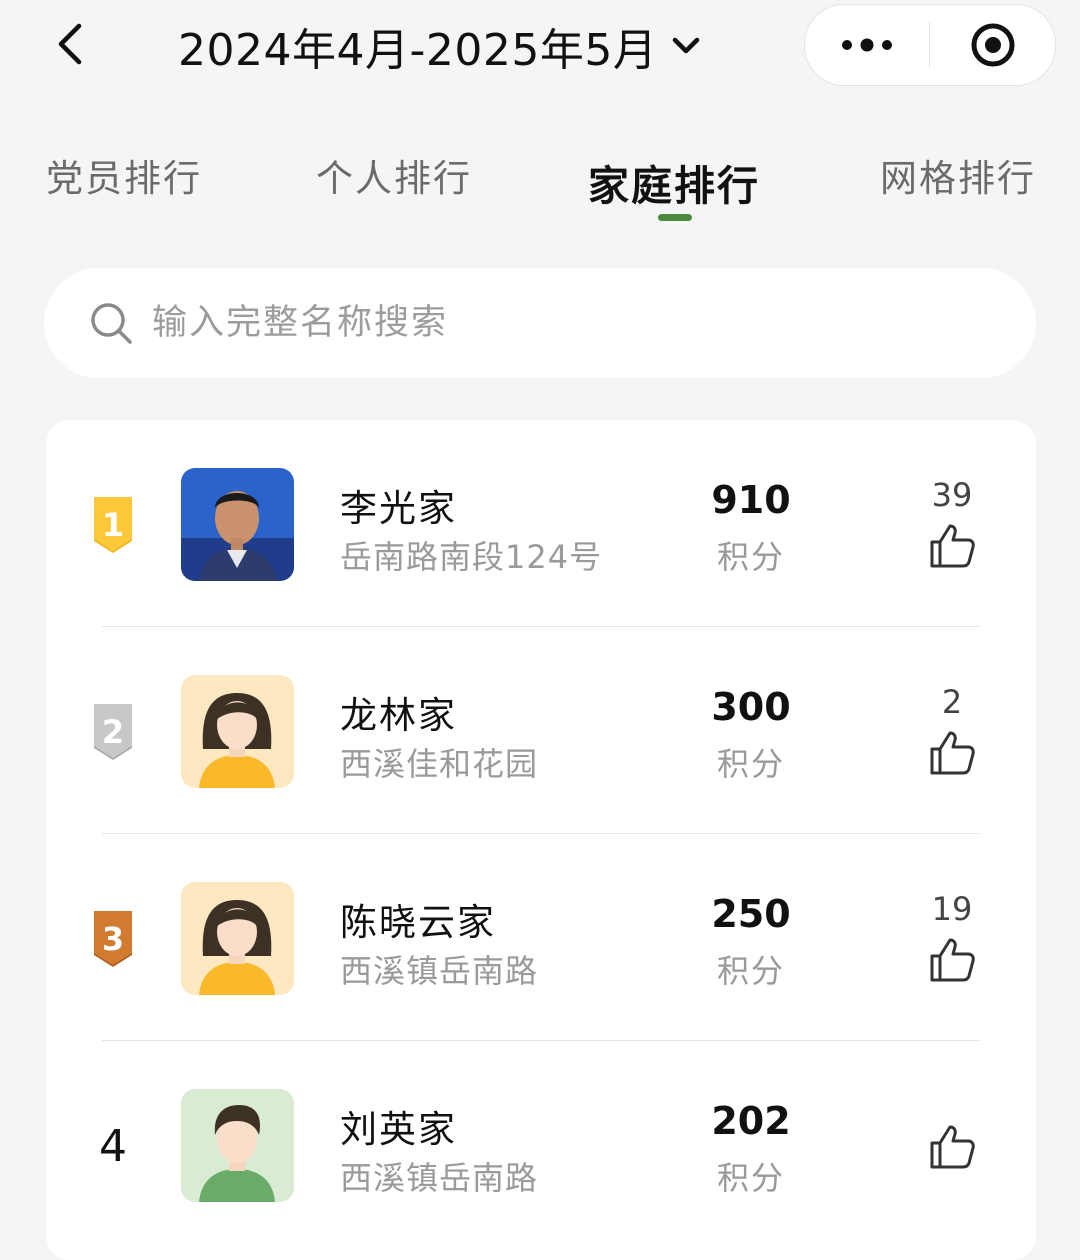 The height and width of the screenshot is (1260, 1080). Describe the element at coordinates (398, 715) in the screenshot. I see `family-name: 龙林家` at that location.